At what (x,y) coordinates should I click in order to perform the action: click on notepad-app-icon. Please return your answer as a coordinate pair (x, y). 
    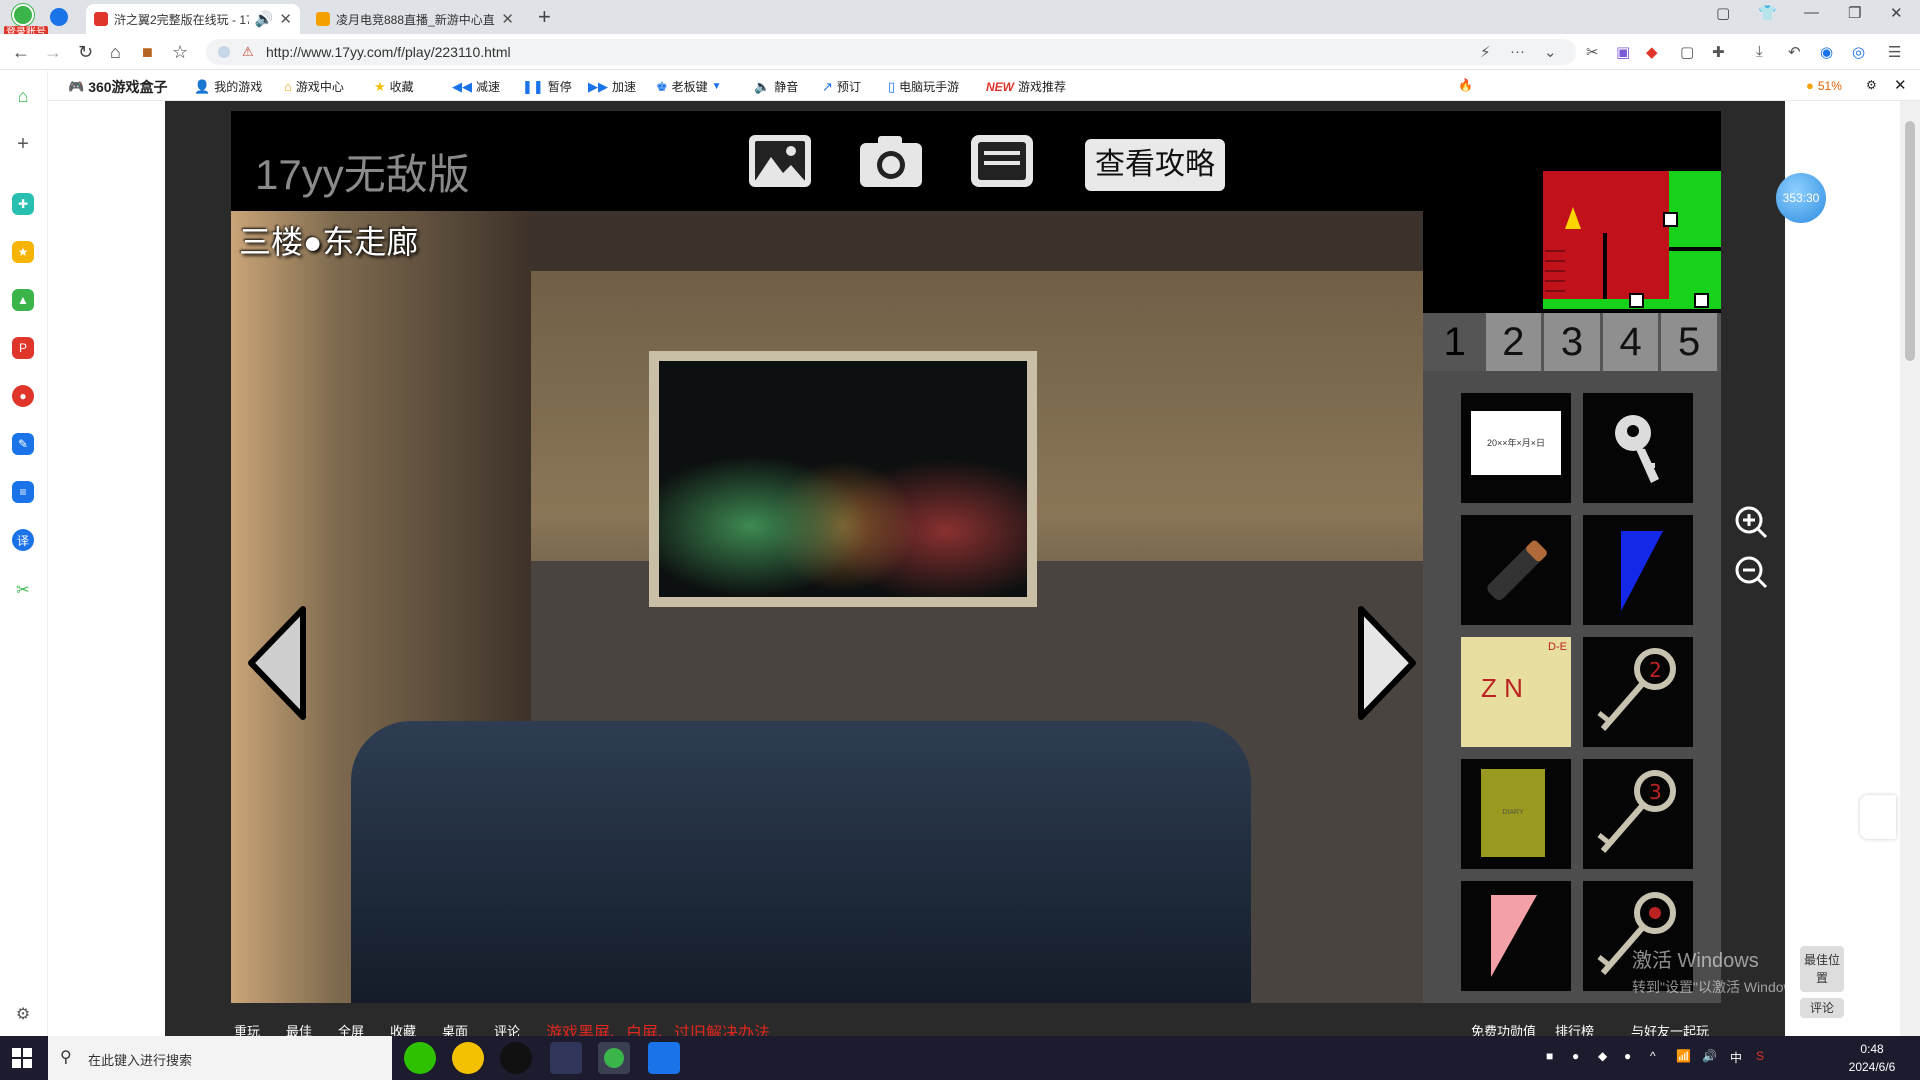
    Looking at the image, I should click on (664, 1058).